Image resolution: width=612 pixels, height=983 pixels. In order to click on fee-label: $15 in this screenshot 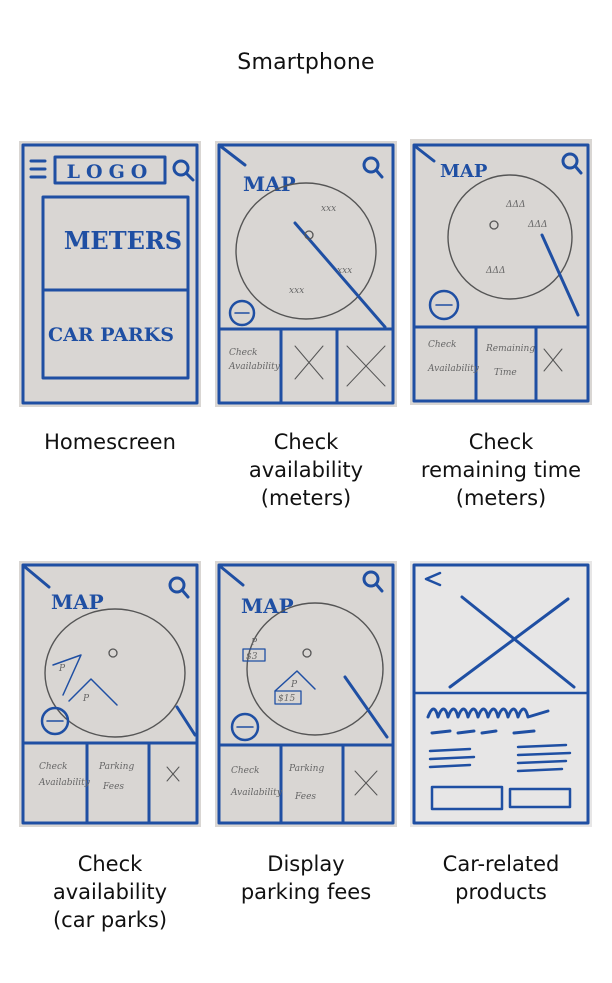, I will do `click(286, 699)`.